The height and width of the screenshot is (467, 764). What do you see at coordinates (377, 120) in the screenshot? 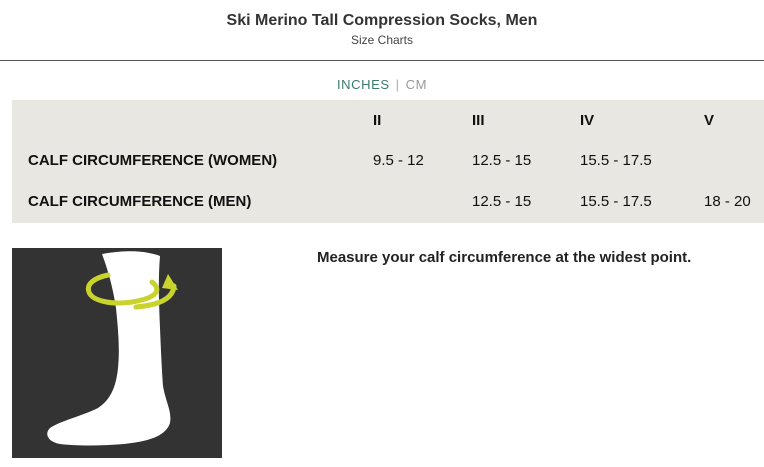
I see `column-header-ii: II` at bounding box center [377, 120].